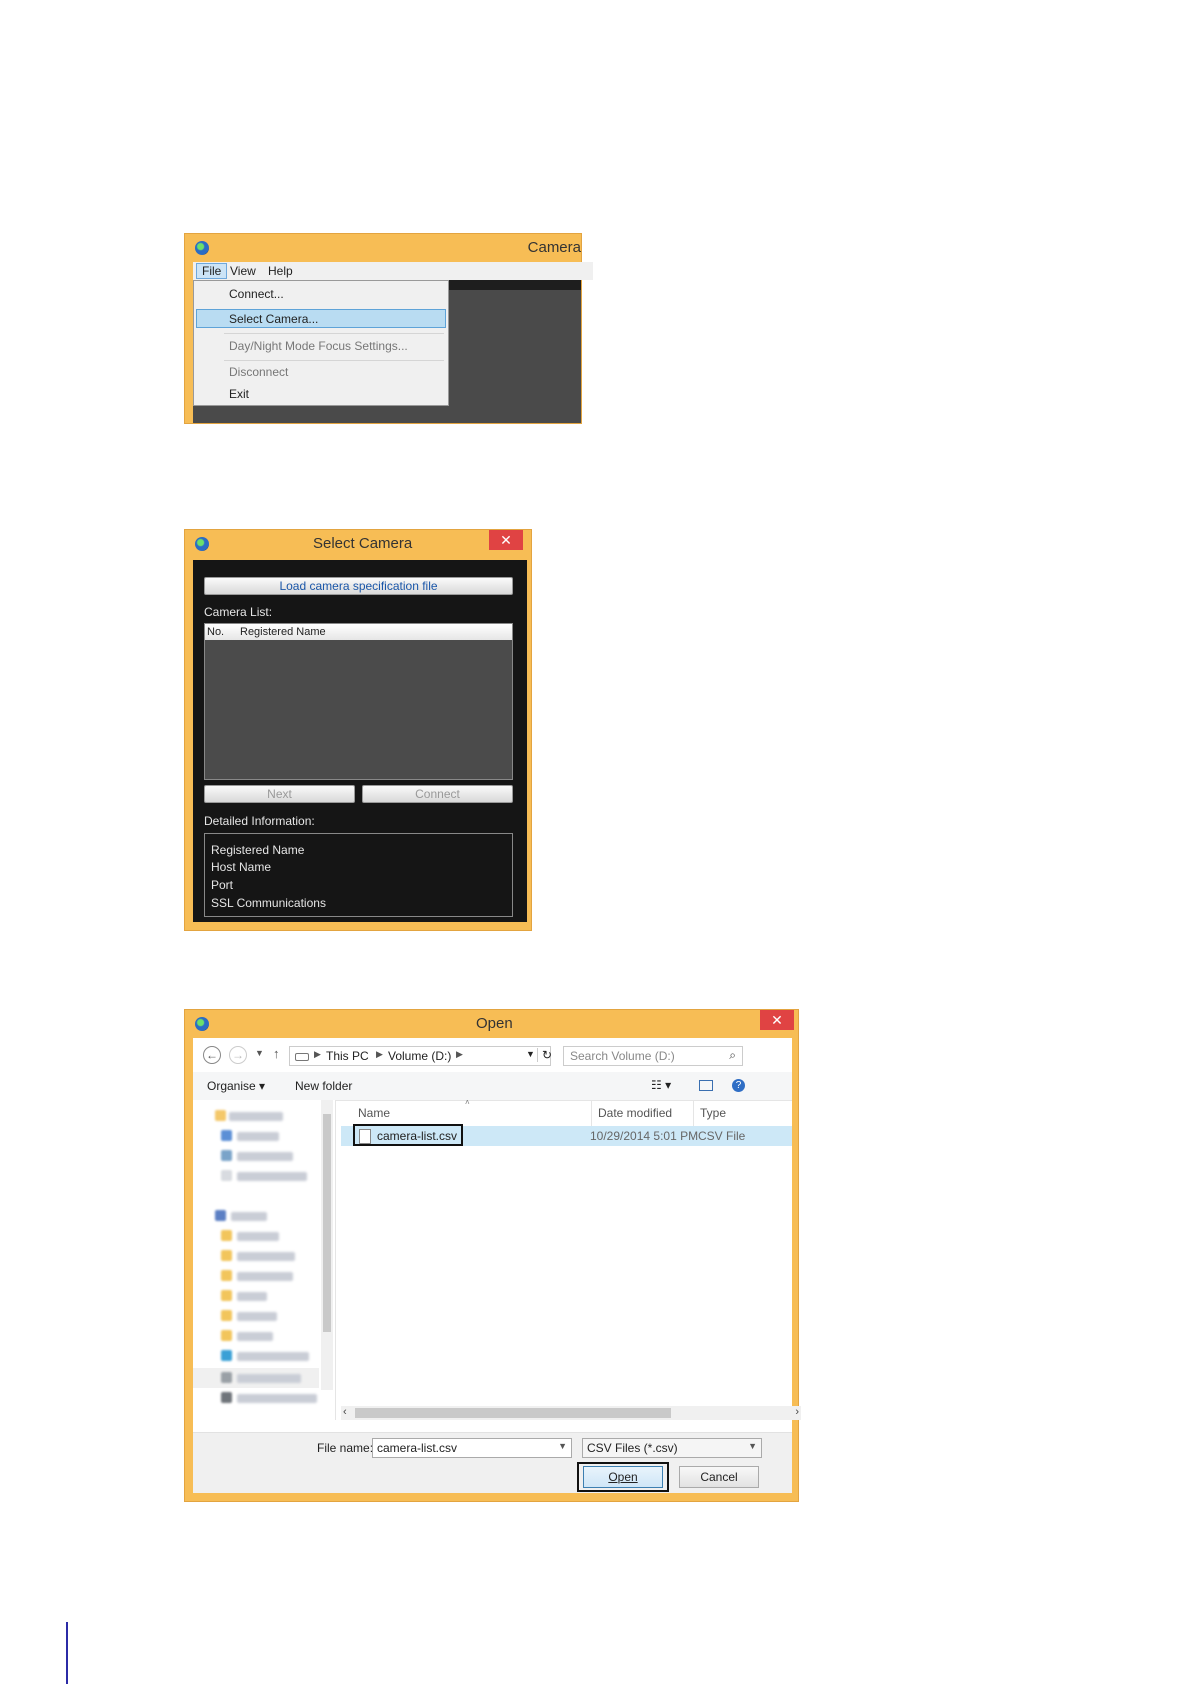  Describe the element at coordinates (222, 885) in the screenshot. I see `detail-port: Port` at that location.